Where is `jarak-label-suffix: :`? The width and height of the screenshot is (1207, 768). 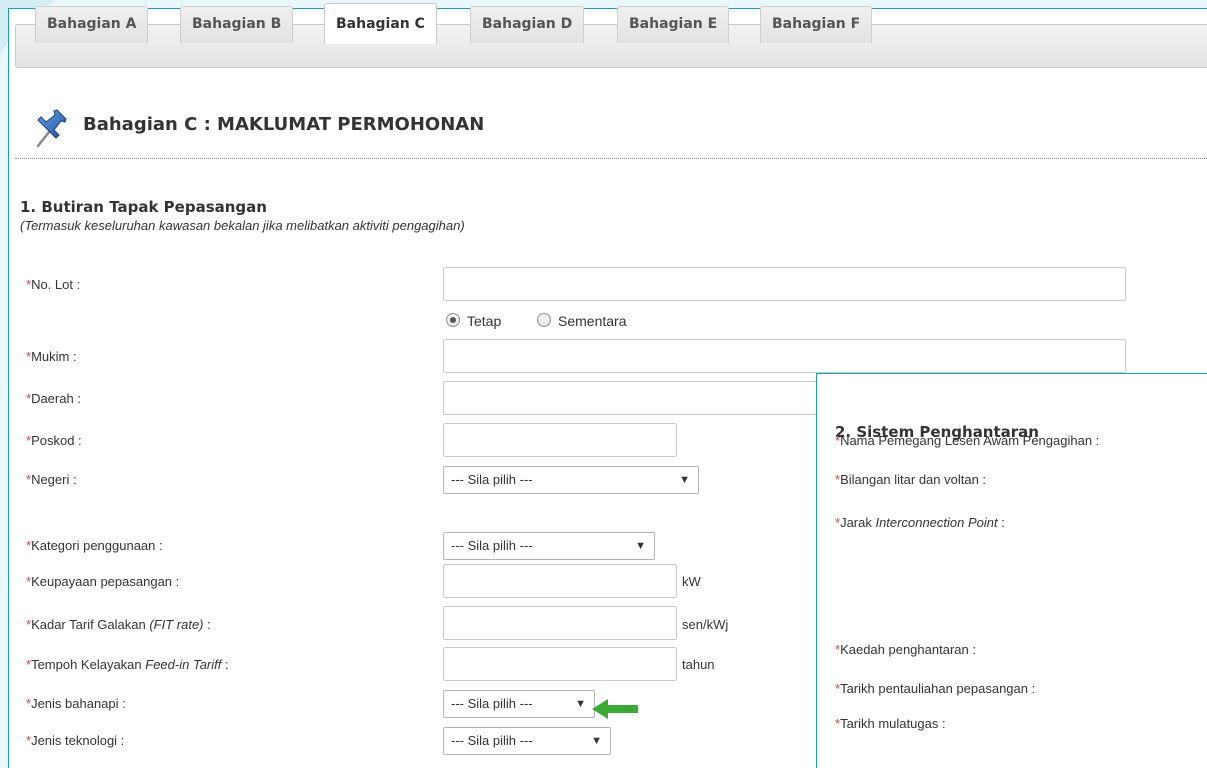 jarak-label-suffix: : is located at coordinates (1001, 522).